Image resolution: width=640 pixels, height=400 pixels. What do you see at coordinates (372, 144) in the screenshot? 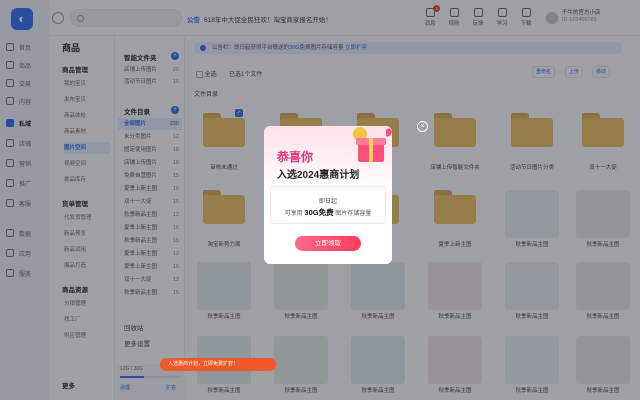
I see `gift-icon` at bounding box center [372, 144].